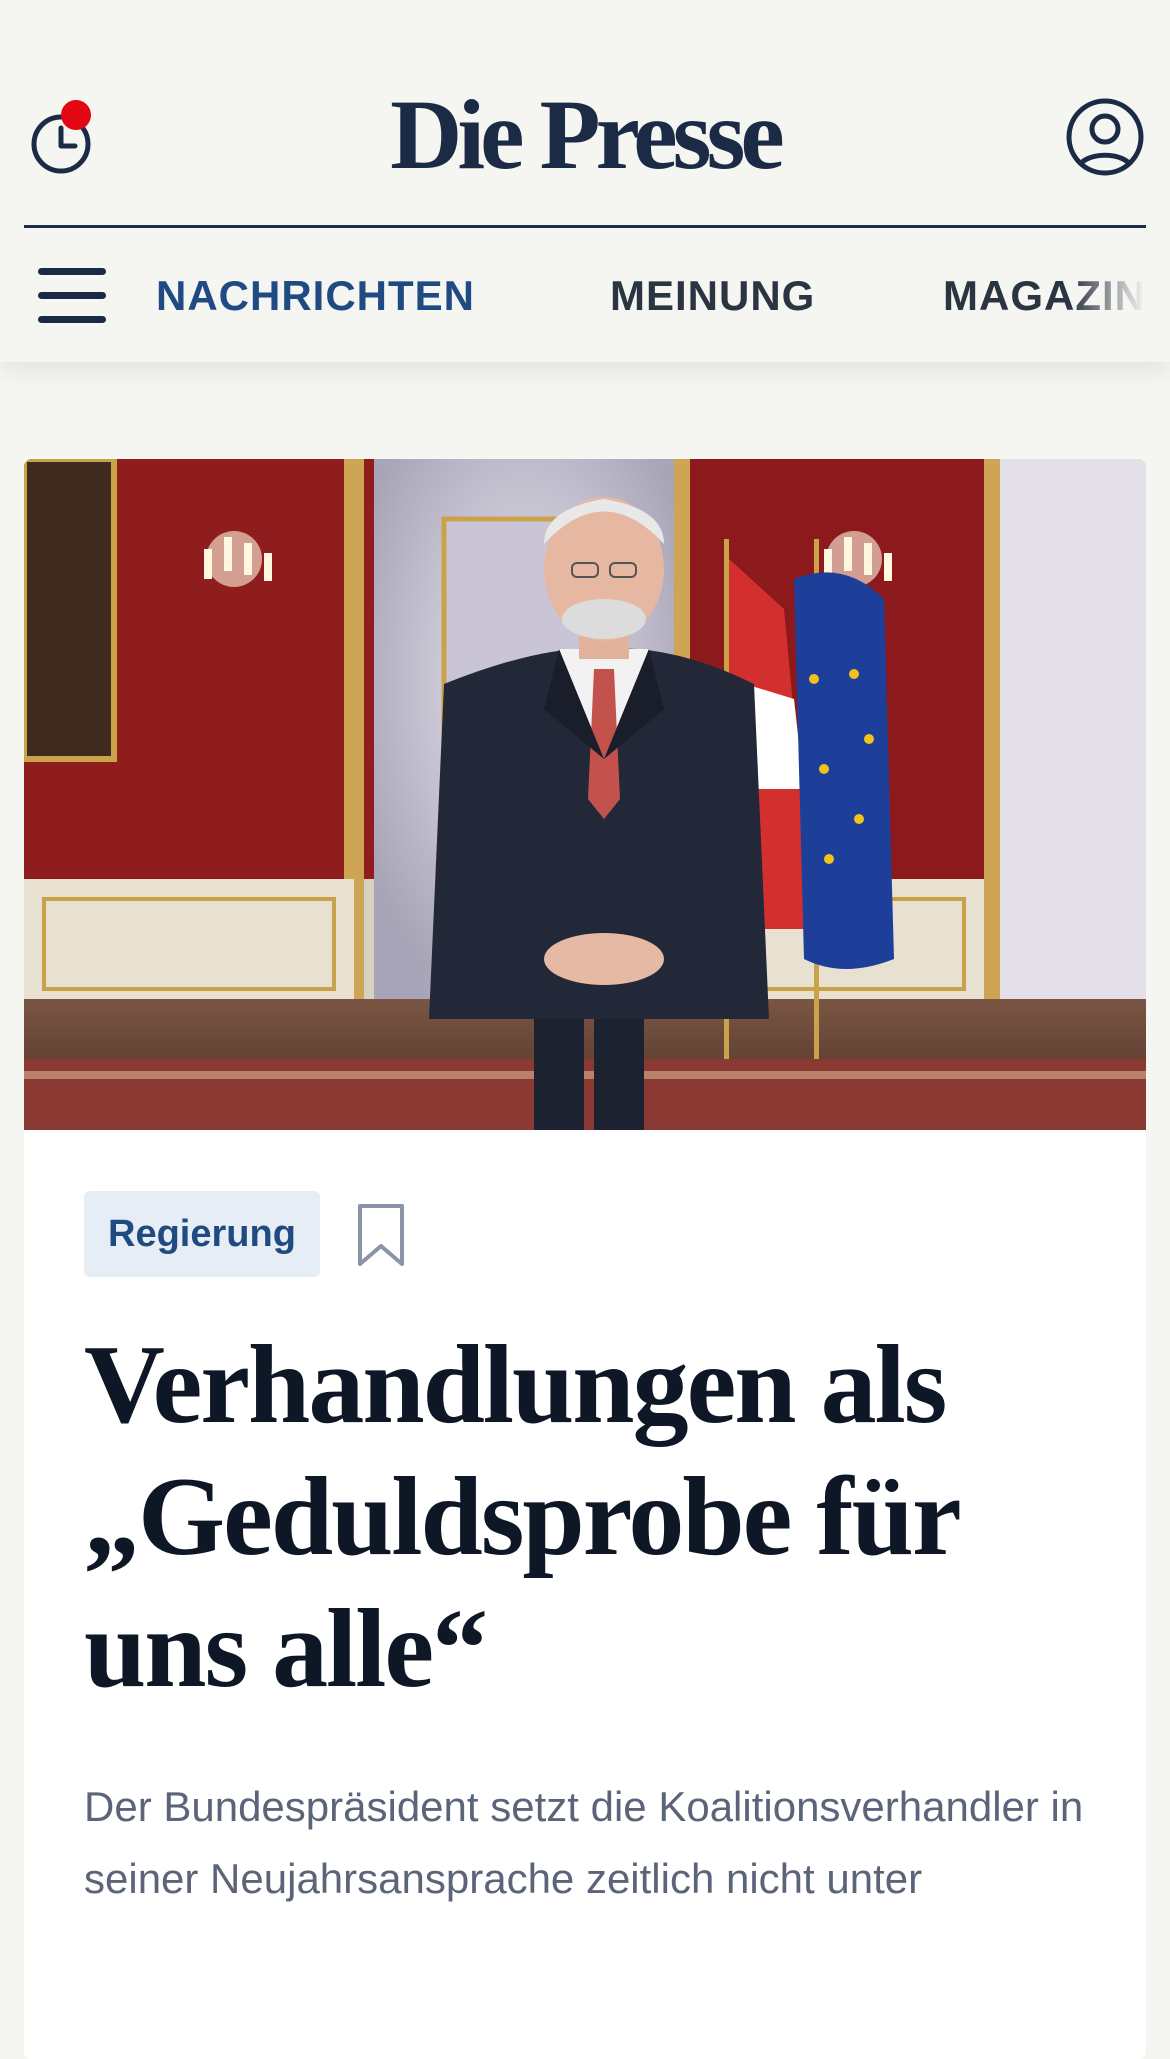 The image size is (1170, 2059). Describe the element at coordinates (202, 1234) in the screenshot. I see `category-tag: Regierung` at that location.